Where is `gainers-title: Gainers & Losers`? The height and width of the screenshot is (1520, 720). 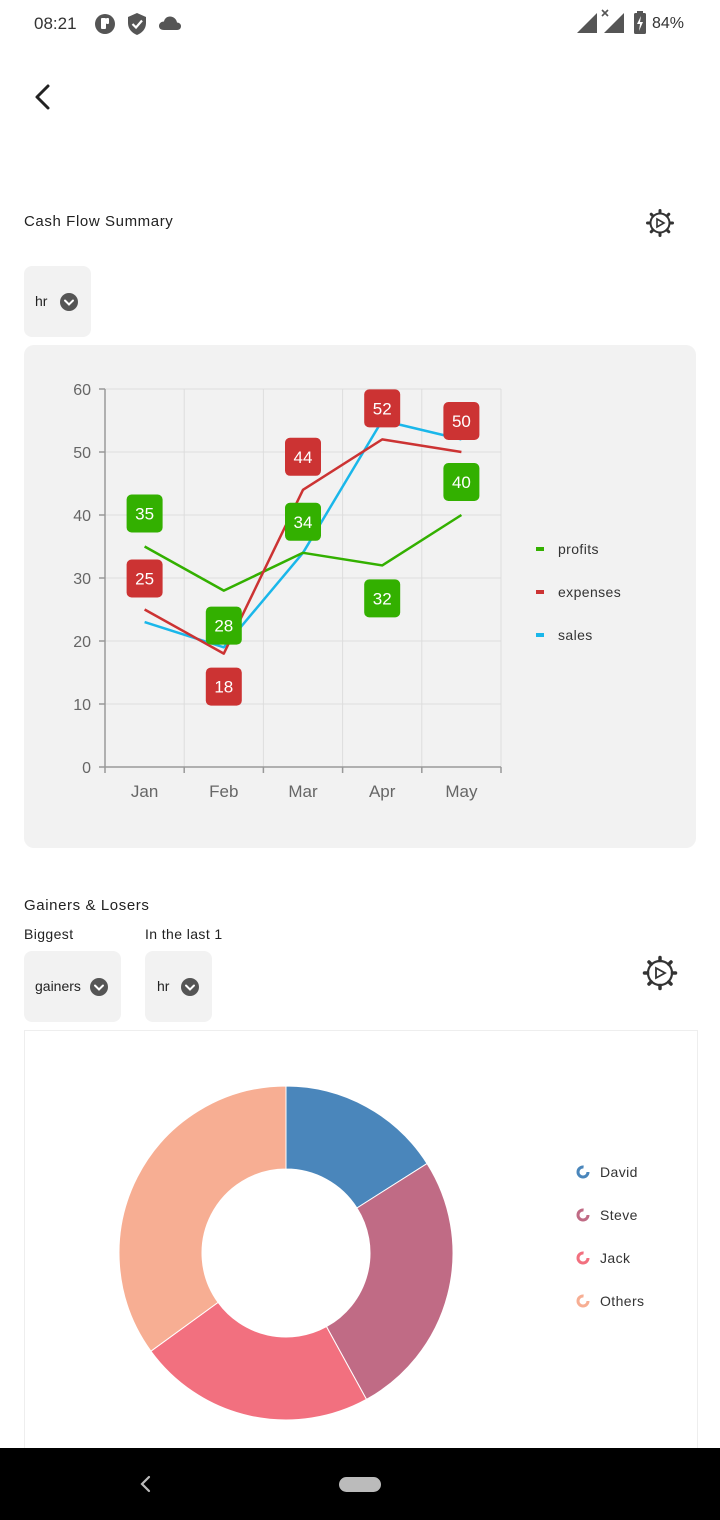
gainers-title: Gainers & Losers is located at coordinates (87, 905).